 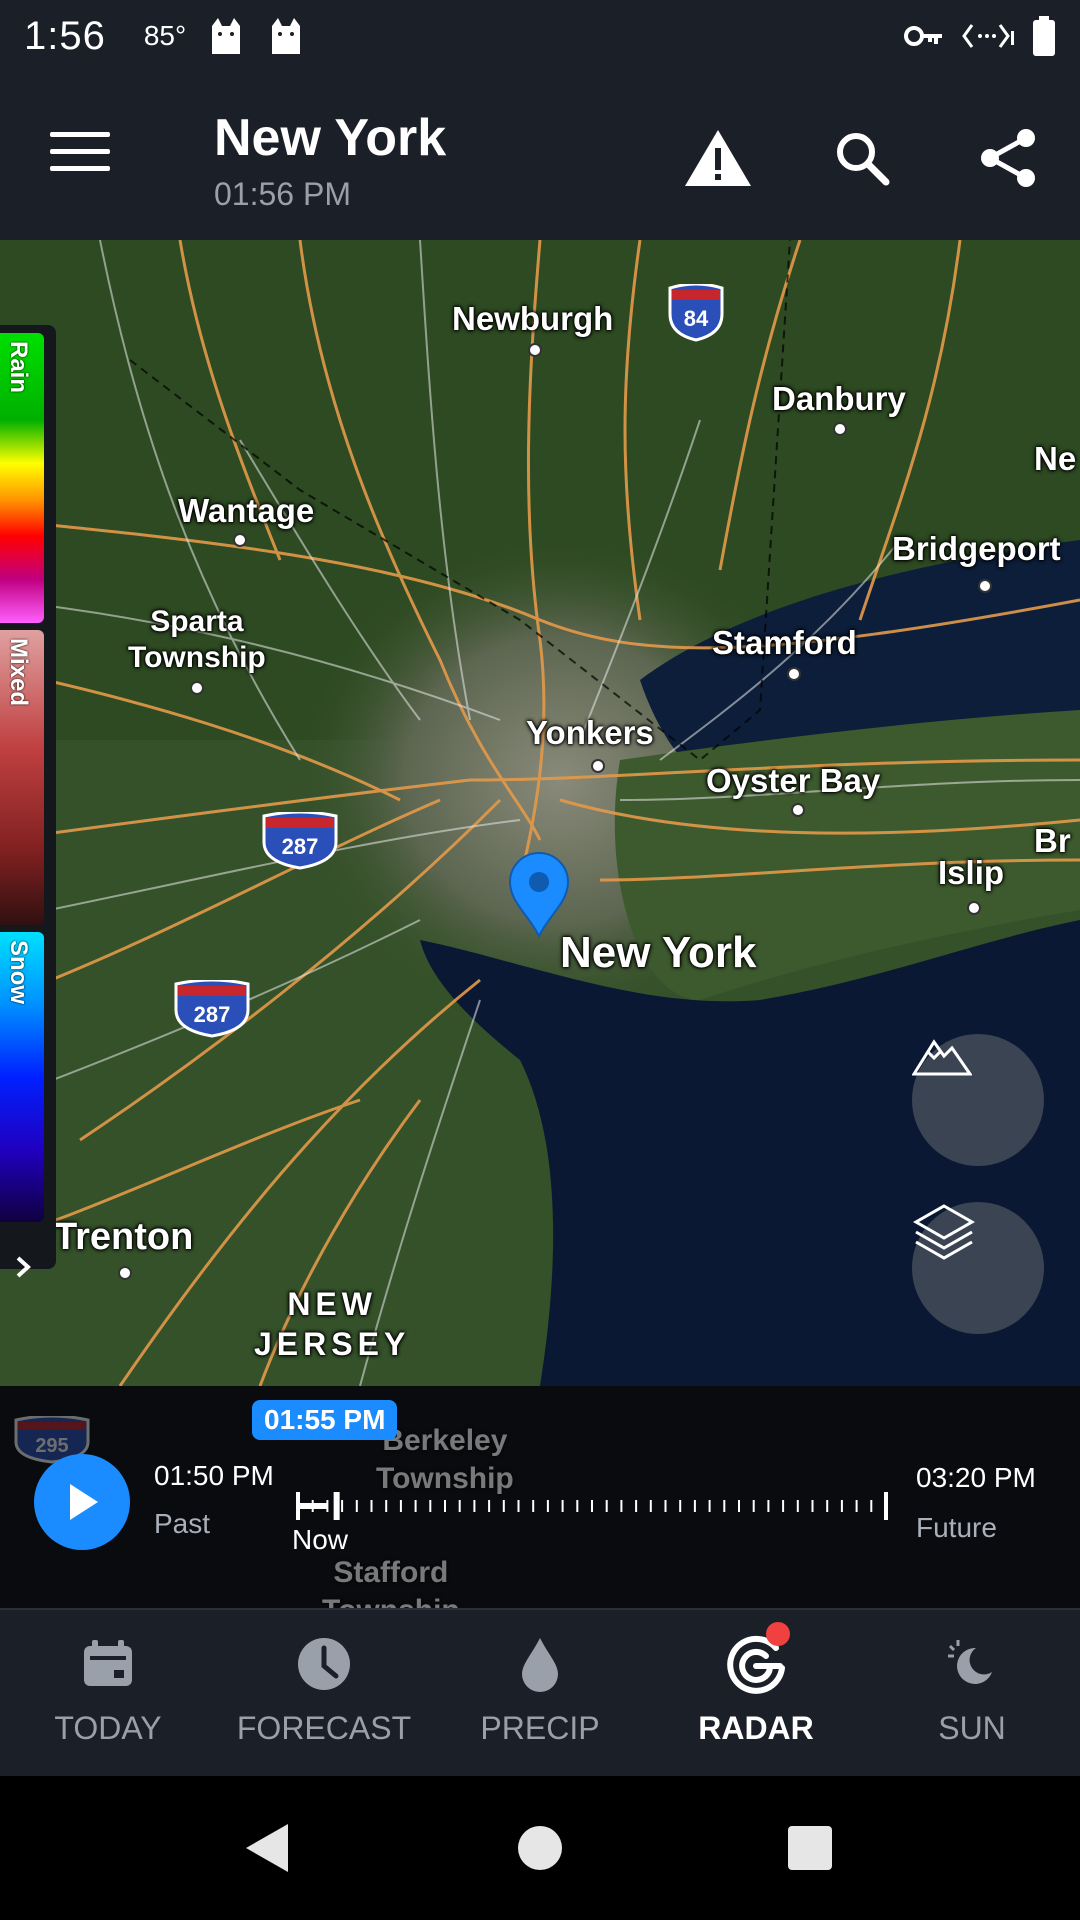 I want to click on legend-snow: Snow, so click(x=22, y=1077).